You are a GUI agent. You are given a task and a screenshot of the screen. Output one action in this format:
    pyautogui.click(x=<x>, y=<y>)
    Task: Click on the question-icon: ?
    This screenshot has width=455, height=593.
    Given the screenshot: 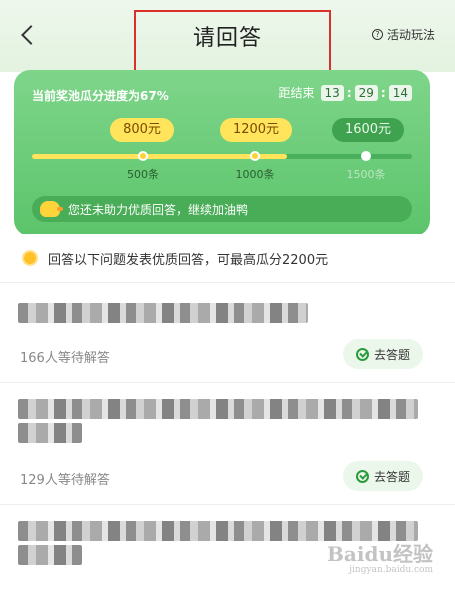 What is the action you would take?
    pyautogui.click(x=377, y=34)
    